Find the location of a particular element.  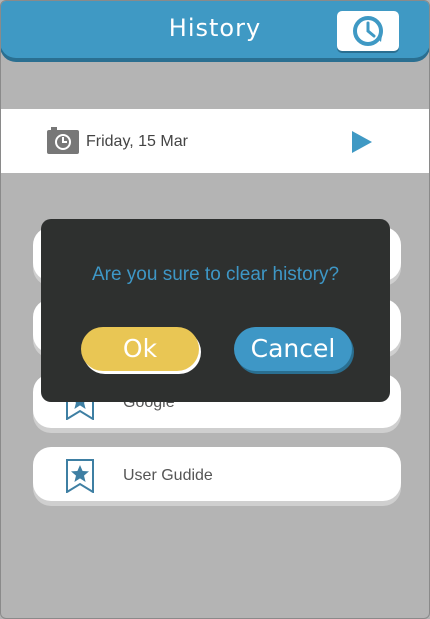

ok-button: Ok is located at coordinates (140, 349).